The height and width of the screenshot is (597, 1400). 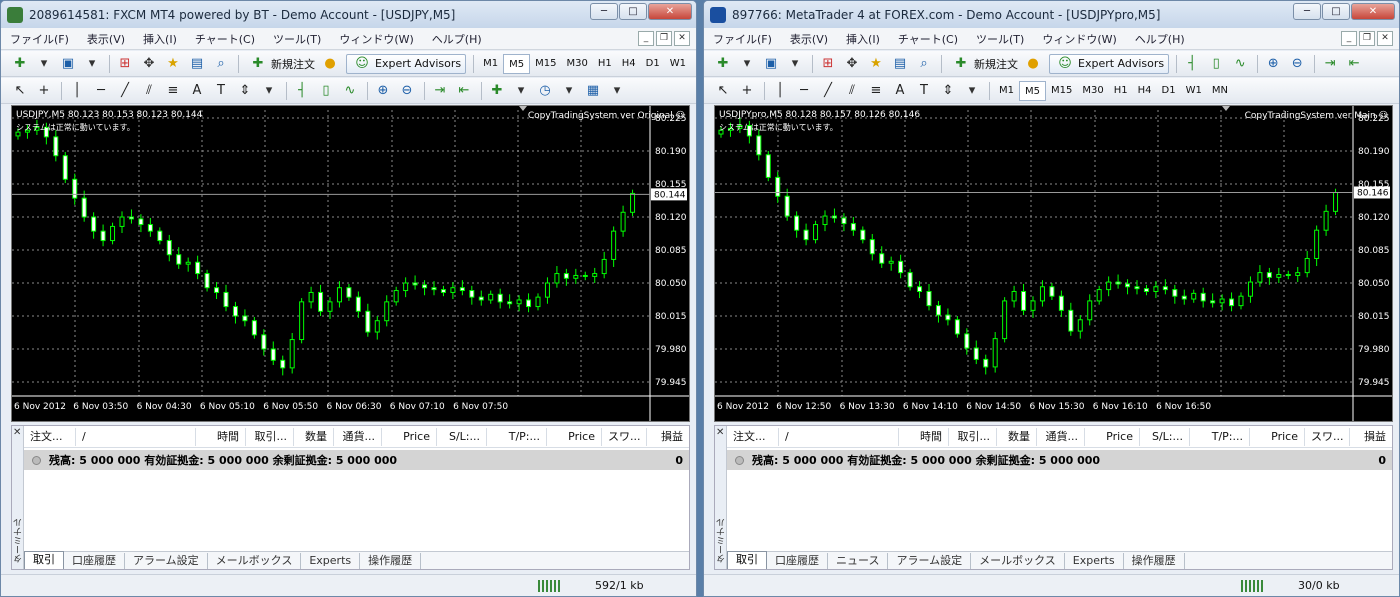 I want to click on terminal-tab: ニュース, so click(x=858, y=561).